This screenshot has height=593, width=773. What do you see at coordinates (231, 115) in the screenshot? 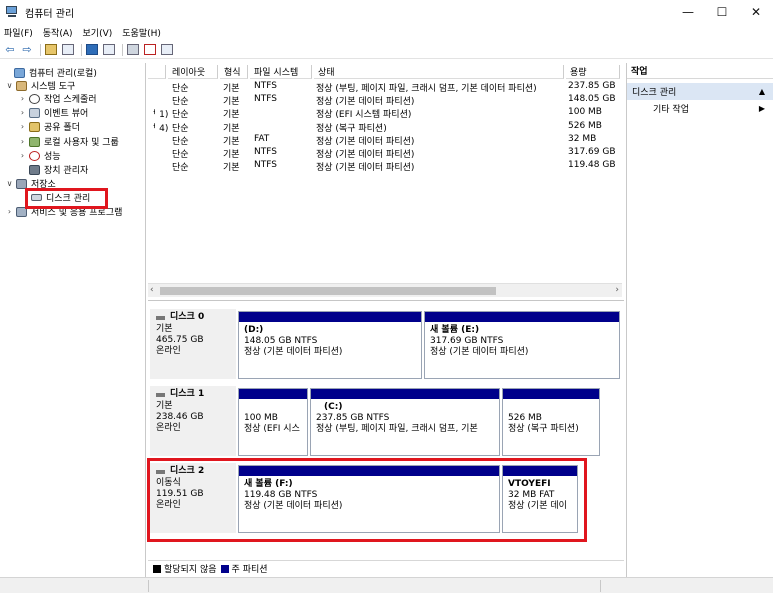
I see `type-cell: 기본` at bounding box center [231, 115].